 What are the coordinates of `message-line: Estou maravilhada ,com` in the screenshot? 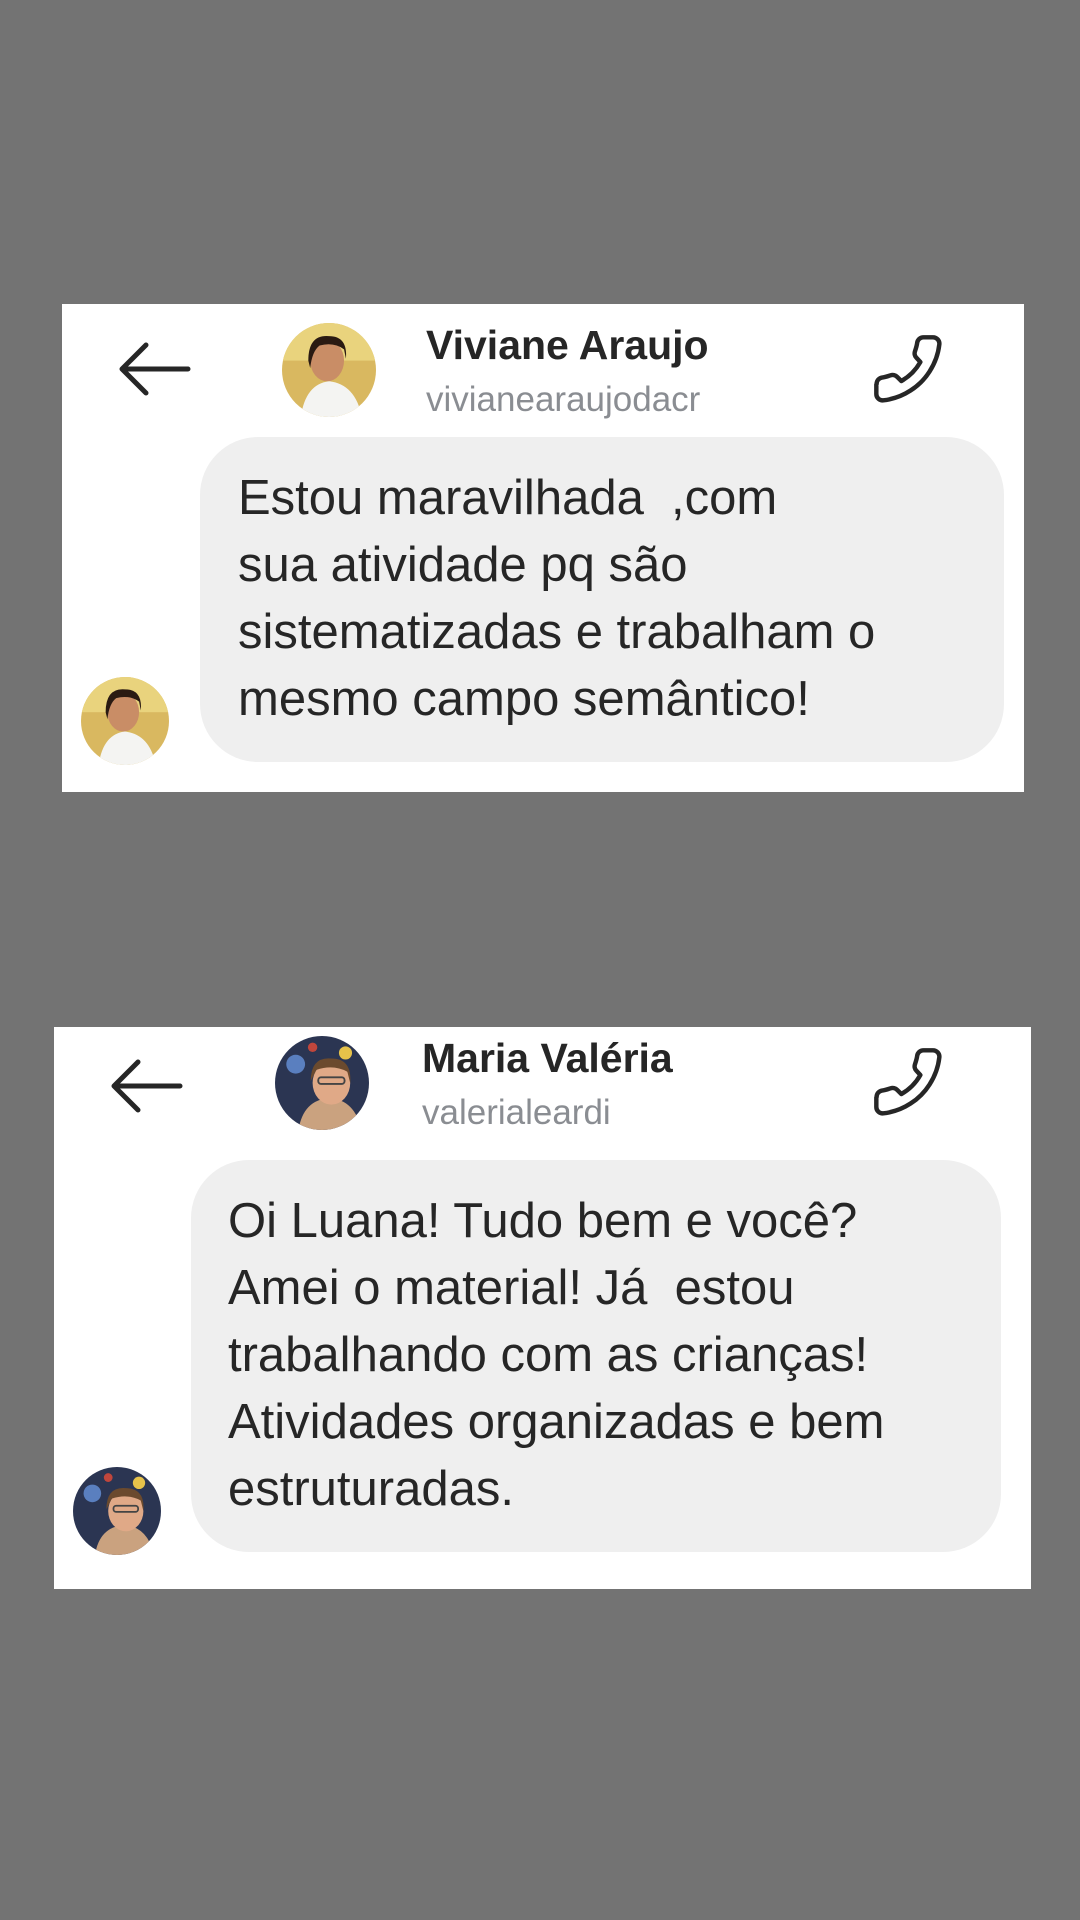 It's located at (508, 498).